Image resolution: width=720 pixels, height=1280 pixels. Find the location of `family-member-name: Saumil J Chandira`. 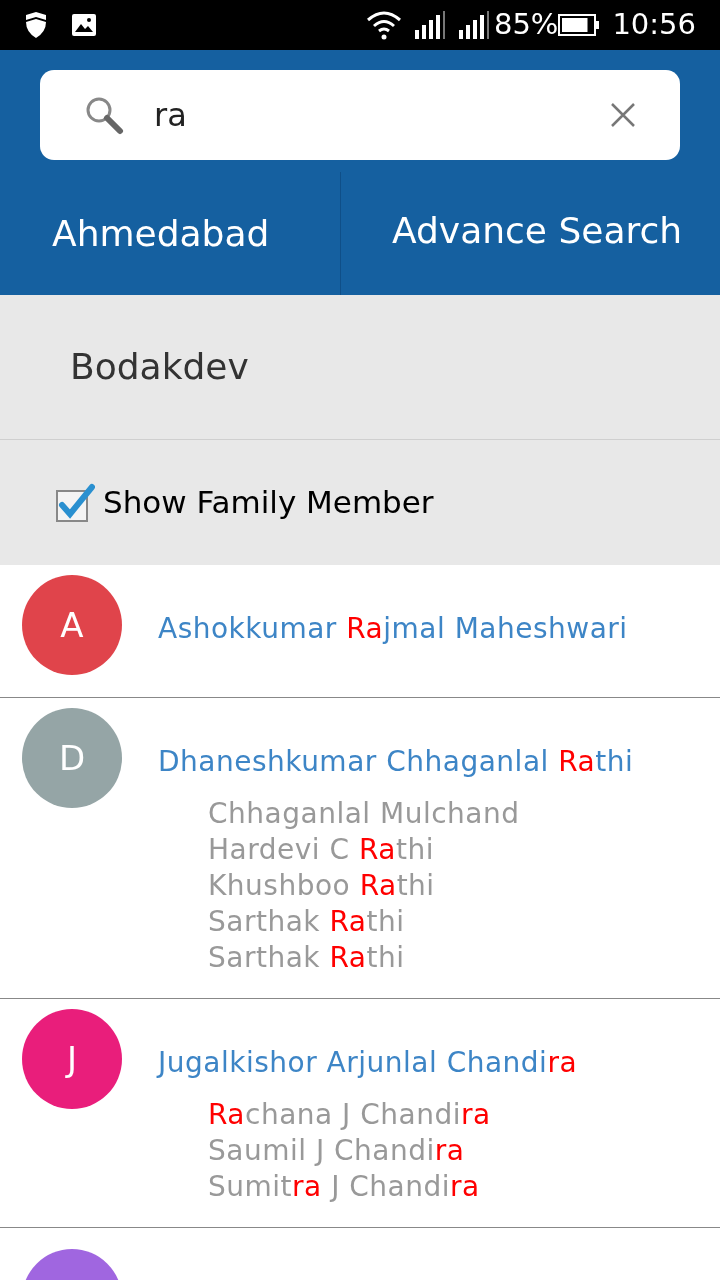

family-member-name: Saumil J Chandira is located at coordinates (337, 1151).